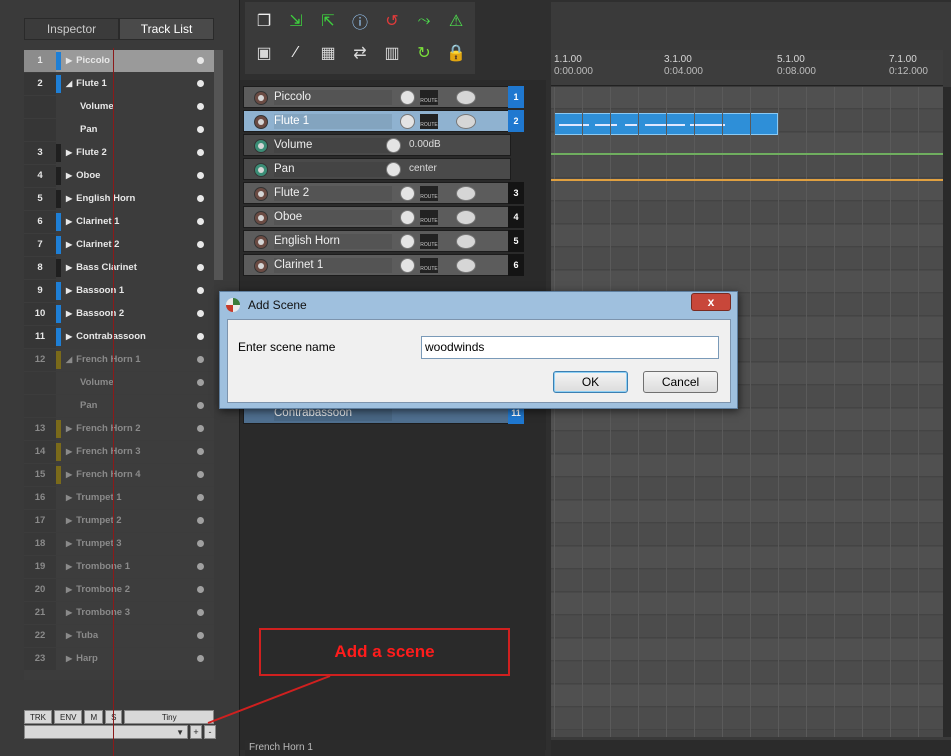 The width and height of the screenshot is (951, 756). Describe the element at coordinates (333, 217) in the screenshot. I see `track-name-field: Oboe` at that location.